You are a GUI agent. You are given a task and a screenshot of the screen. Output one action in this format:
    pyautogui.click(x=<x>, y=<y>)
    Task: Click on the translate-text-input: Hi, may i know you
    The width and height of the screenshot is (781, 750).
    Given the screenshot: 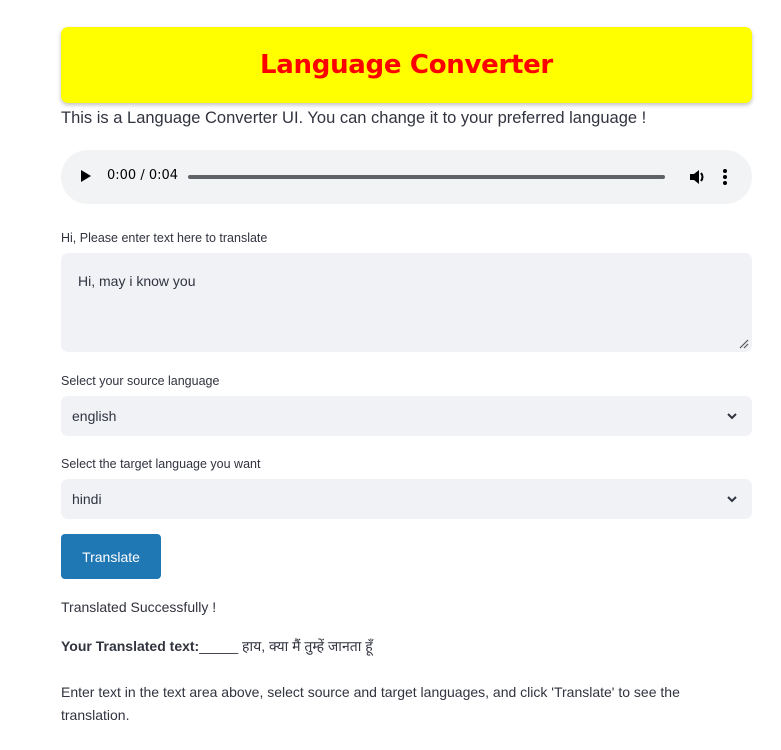 What is the action you would take?
    pyautogui.click(x=406, y=302)
    